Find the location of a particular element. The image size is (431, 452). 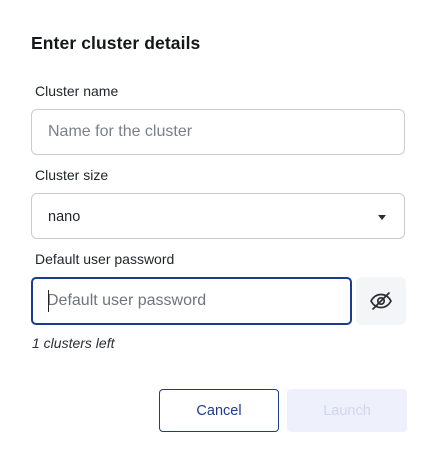

dialog-title: Enter cluster details is located at coordinates (116, 43).